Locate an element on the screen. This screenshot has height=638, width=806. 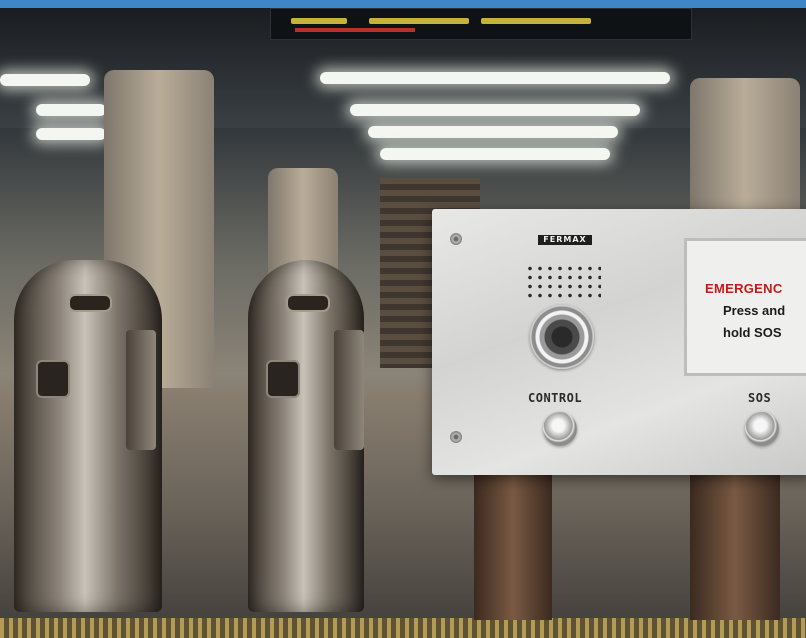
emergency-heading: EMERGENC is located at coordinates (744, 288).